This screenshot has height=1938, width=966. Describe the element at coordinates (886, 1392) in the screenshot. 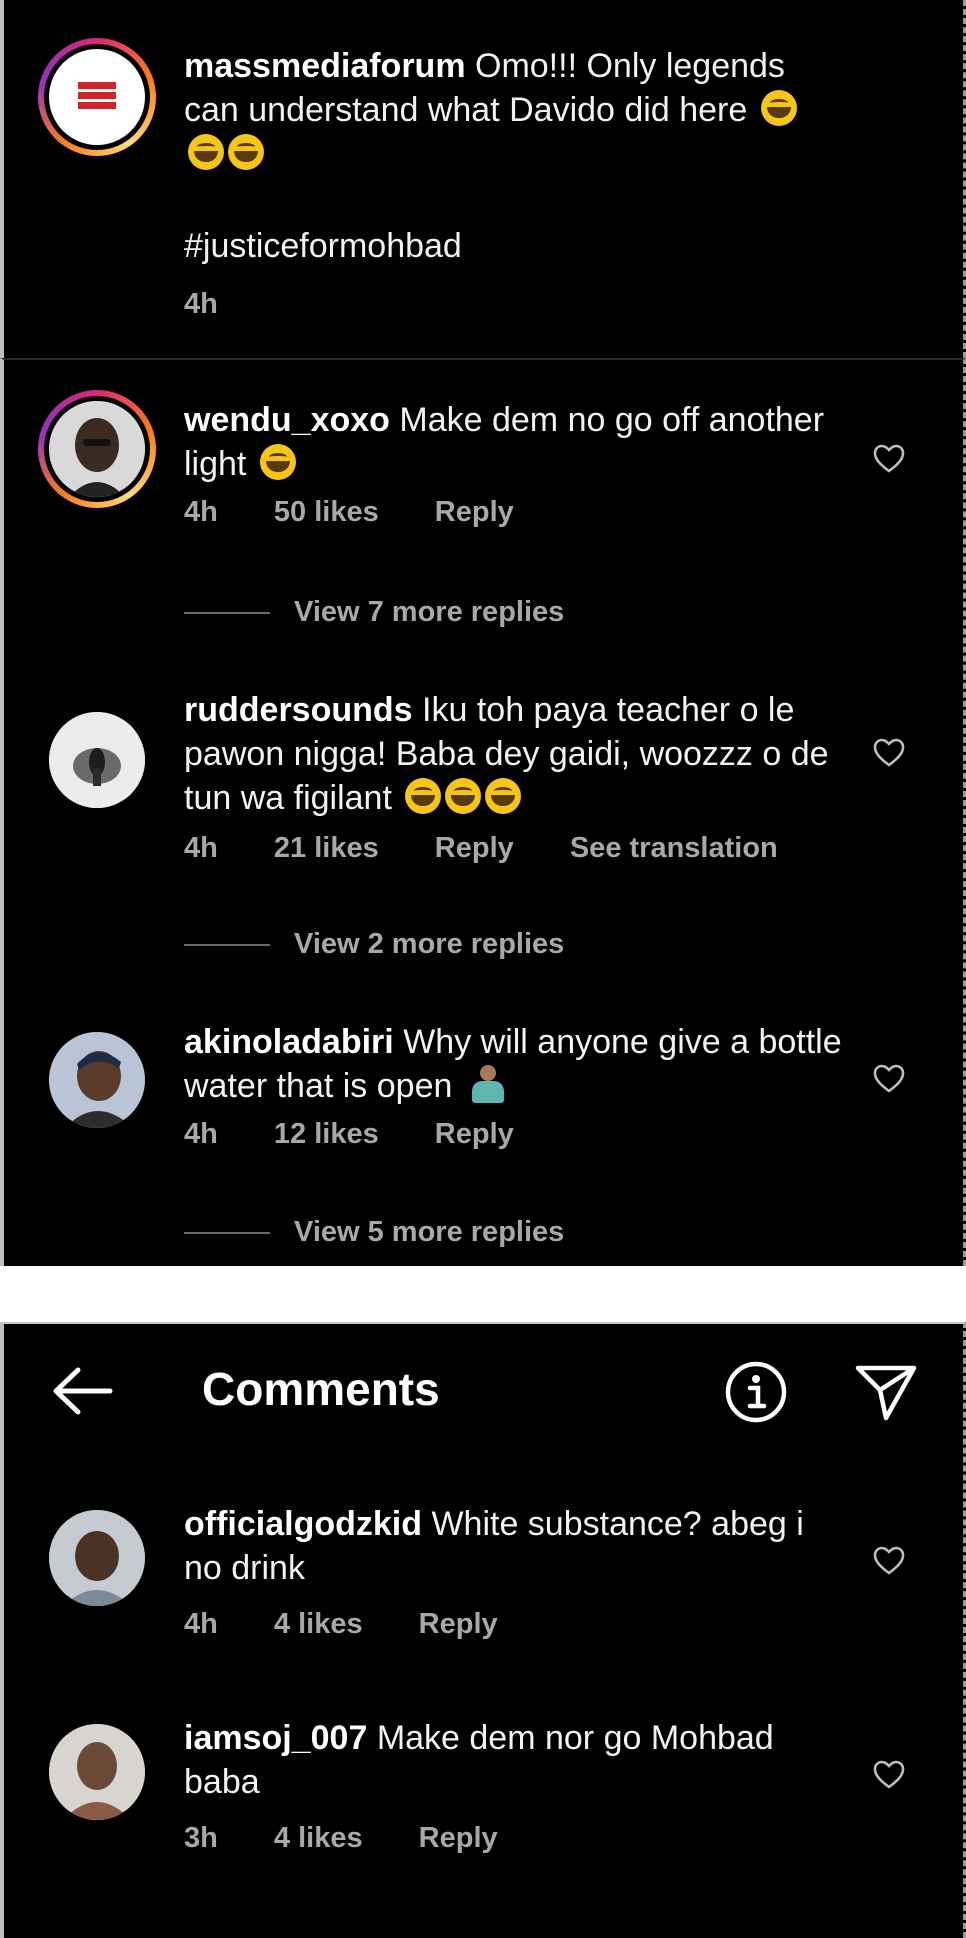

I see `send-icon` at that location.